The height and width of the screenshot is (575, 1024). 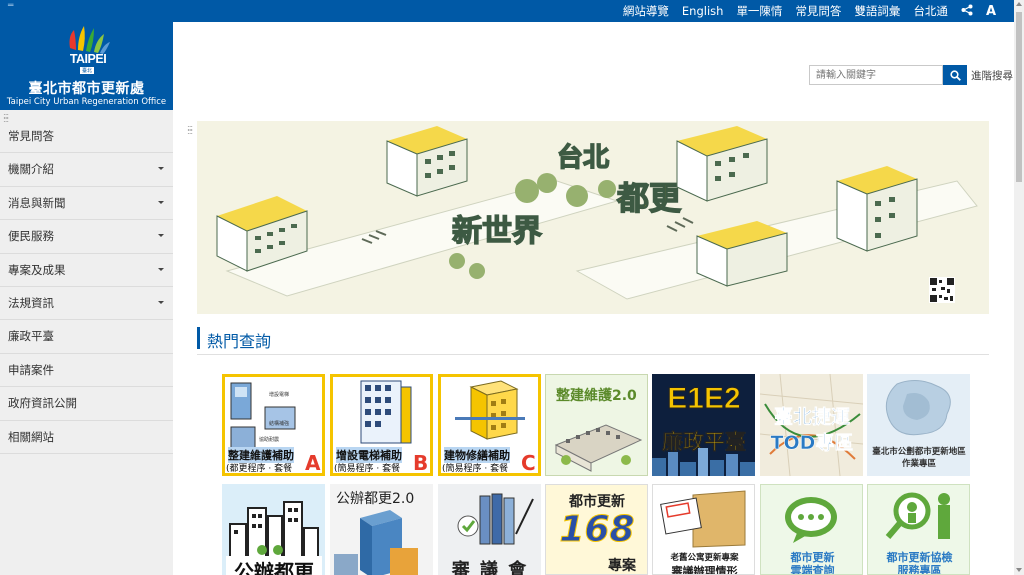 What do you see at coordinates (812, 443) in the screenshot?
I see `tile-subtitle: TOD專區` at bounding box center [812, 443].